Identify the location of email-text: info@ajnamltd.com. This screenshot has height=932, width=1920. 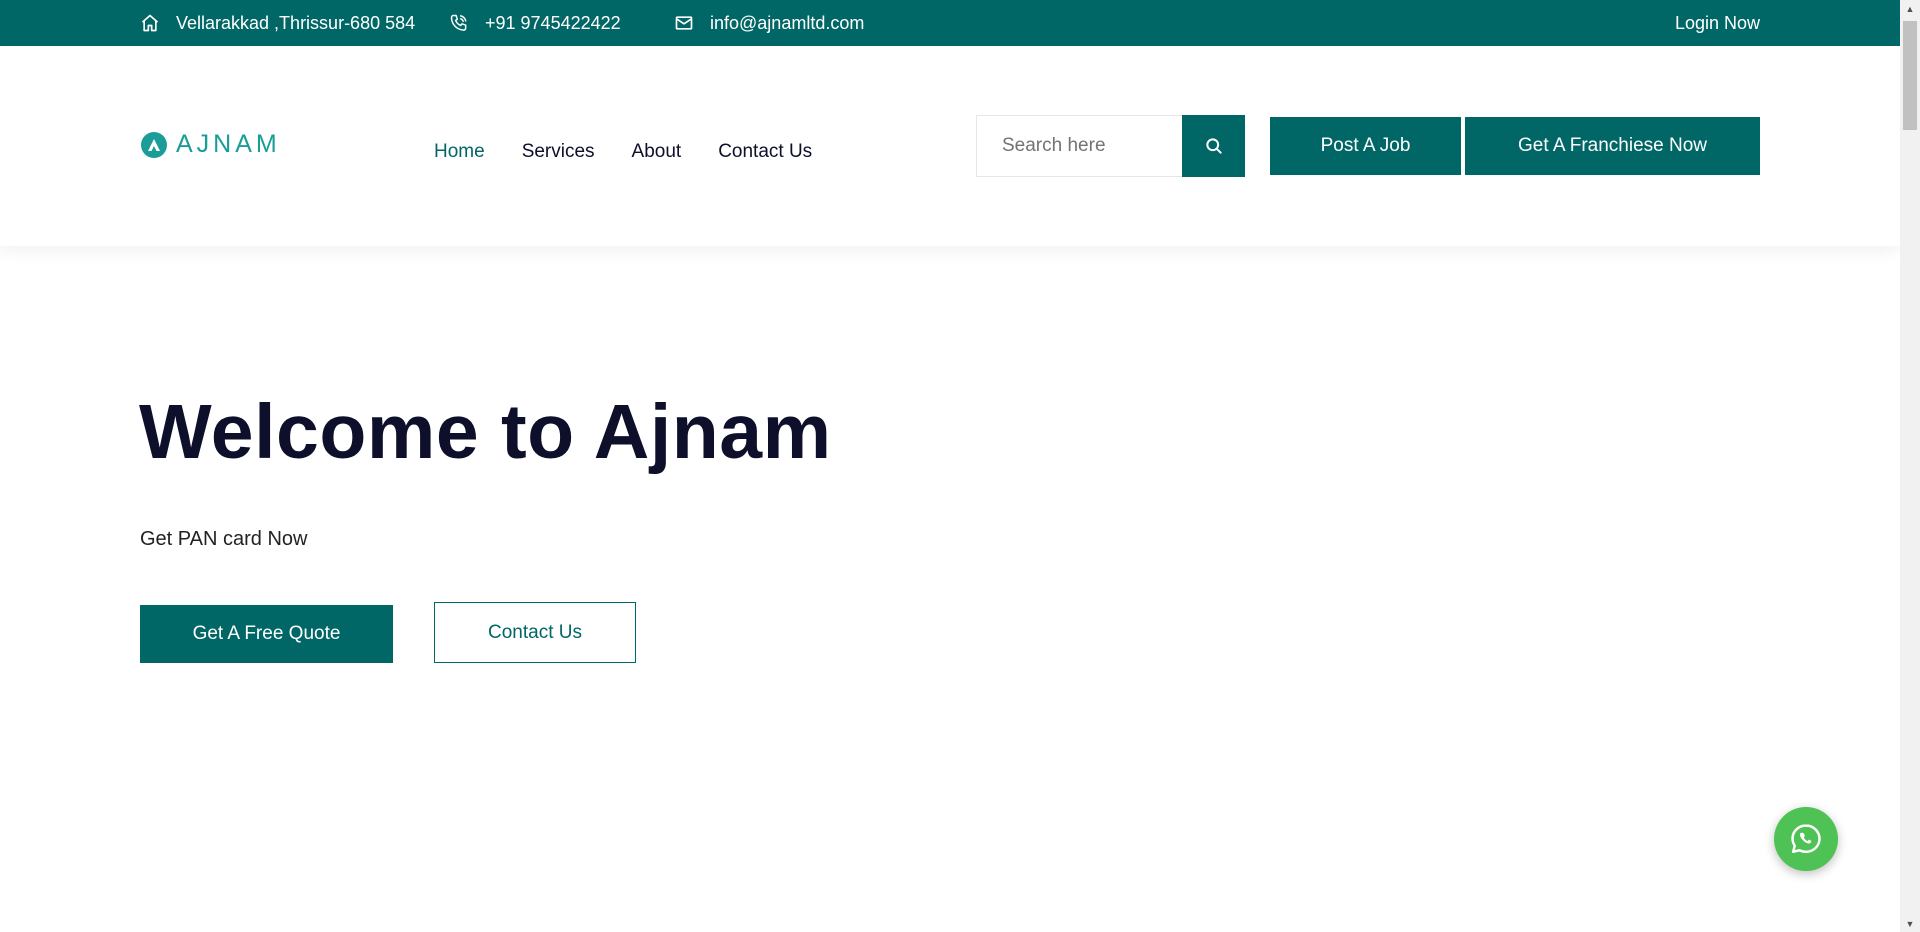
(787, 22).